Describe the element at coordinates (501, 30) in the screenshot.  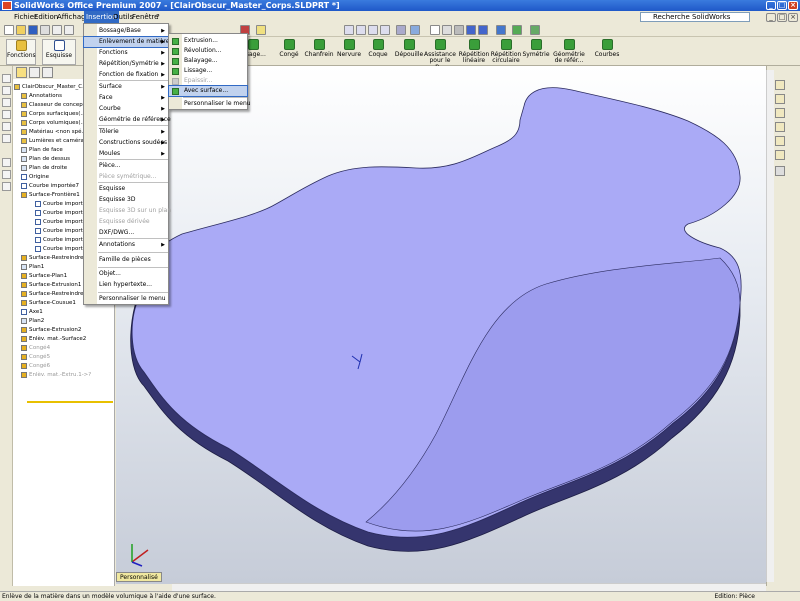
I see `shadows-icon` at that location.